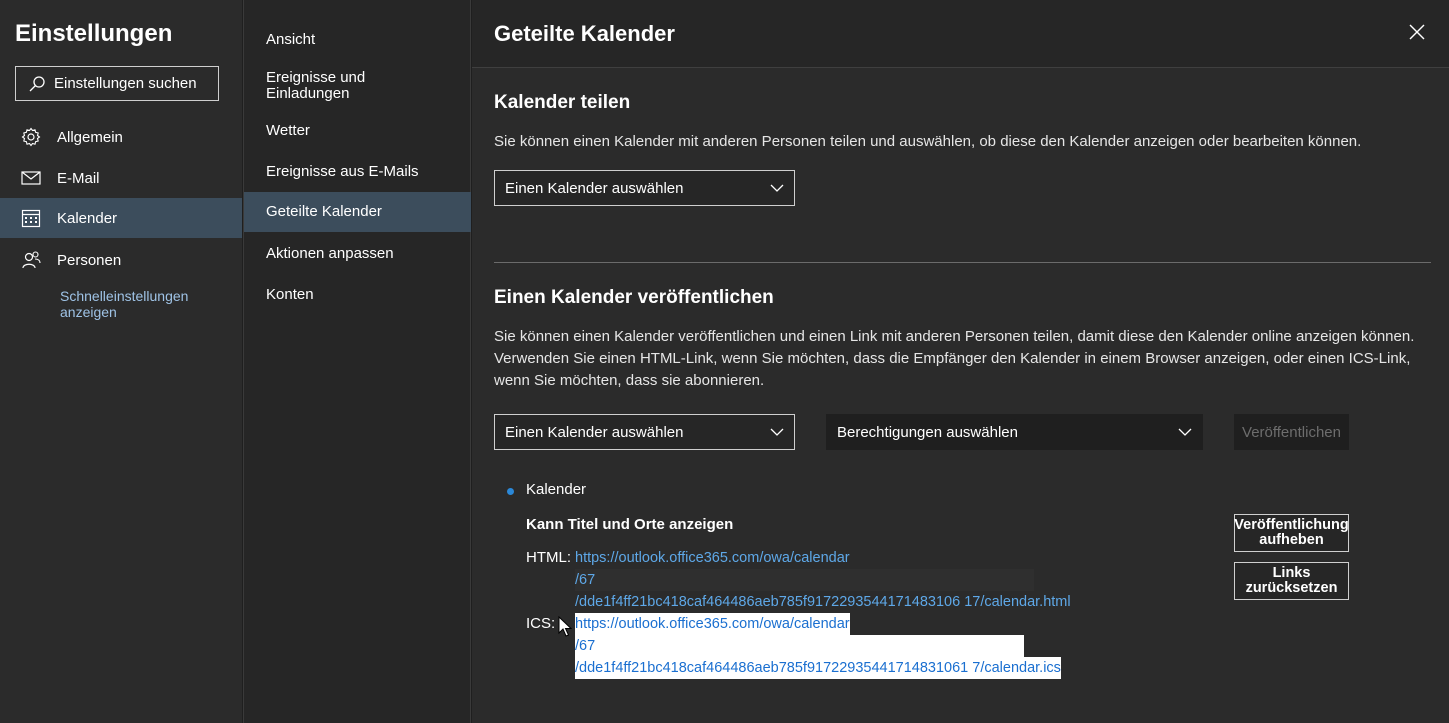 This screenshot has width=1449, height=723. Describe the element at coordinates (357, 131) in the screenshot. I see `subnav-item-wetter: Wetter` at that location.